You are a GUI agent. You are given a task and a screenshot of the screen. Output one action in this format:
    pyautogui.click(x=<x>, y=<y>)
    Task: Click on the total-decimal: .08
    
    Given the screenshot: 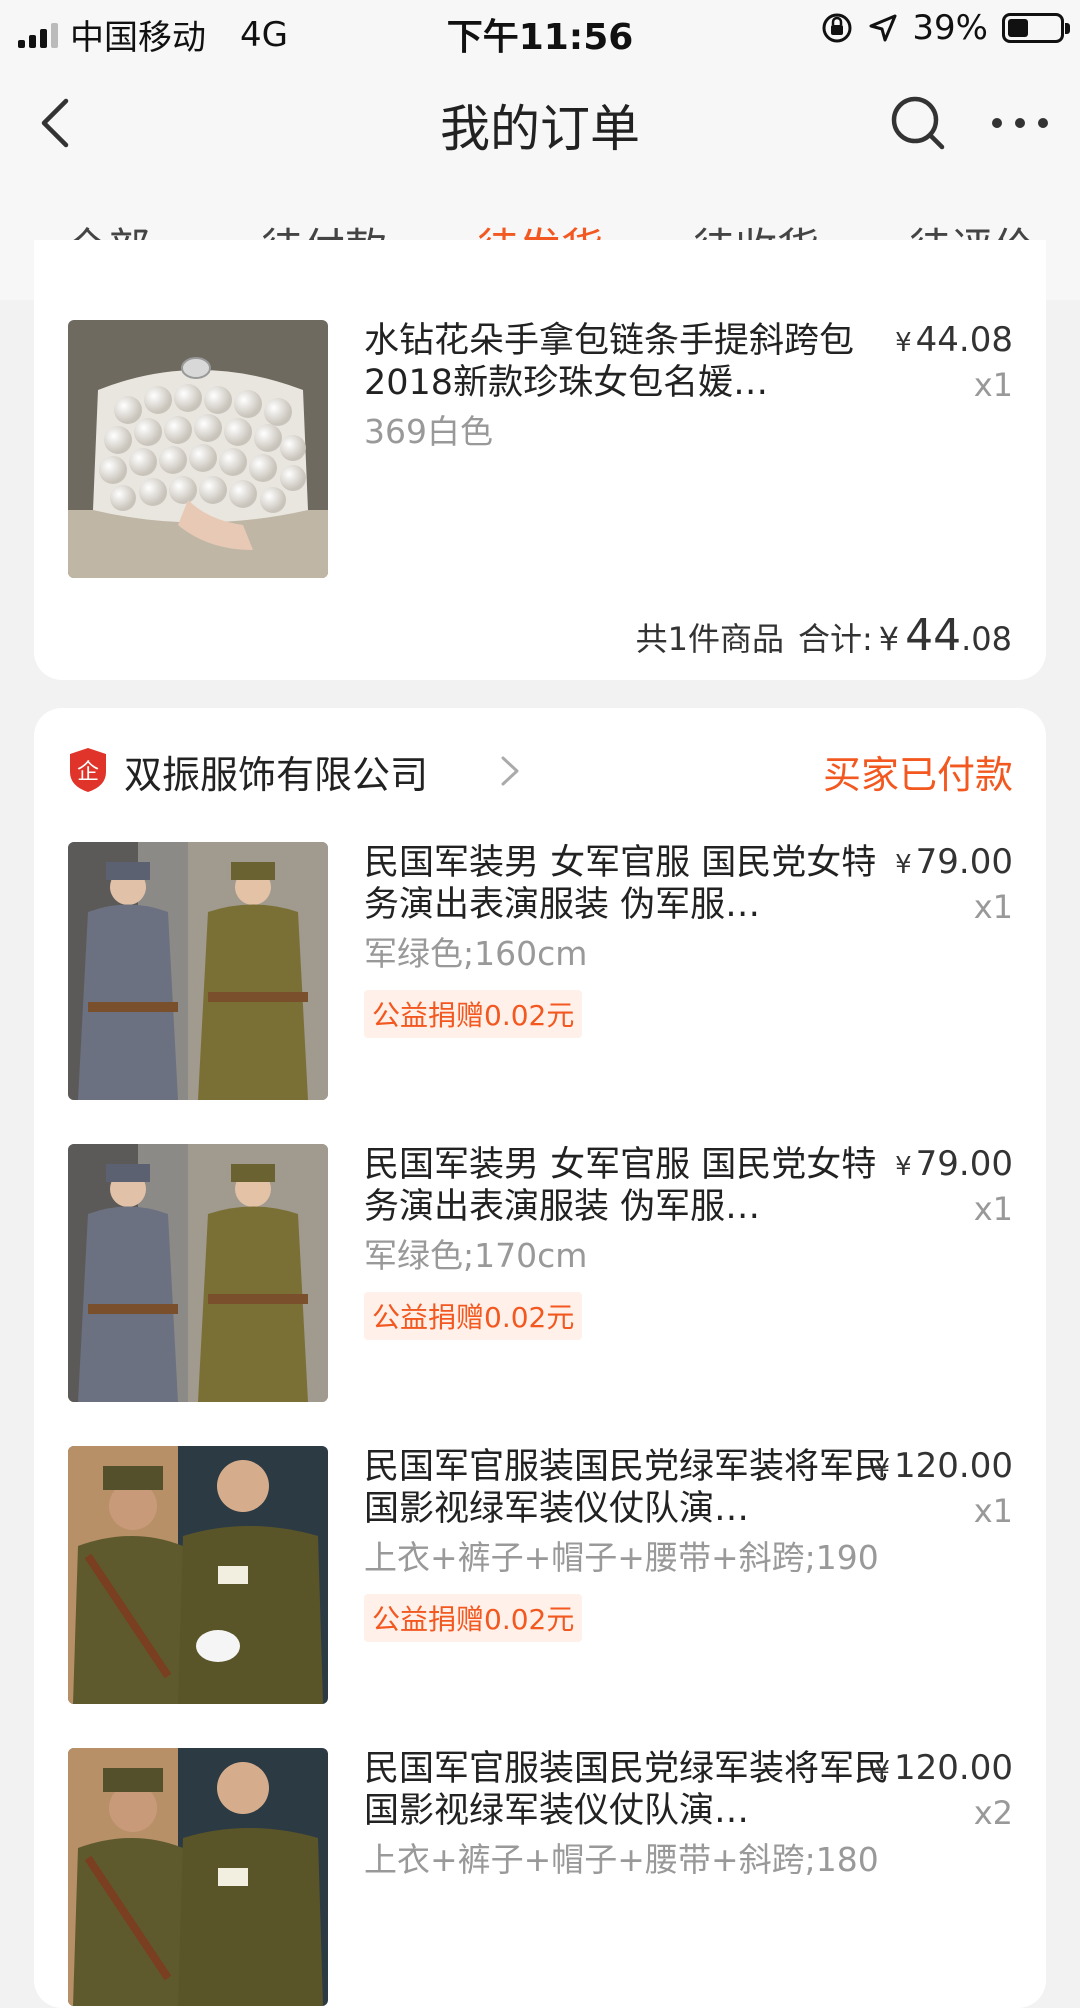 What is the action you would take?
    pyautogui.click(x=986, y=639)
    